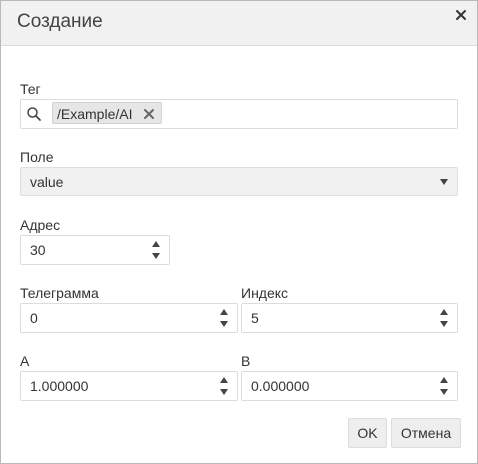  I want to click on ok-button: OK, so click(367, 433).